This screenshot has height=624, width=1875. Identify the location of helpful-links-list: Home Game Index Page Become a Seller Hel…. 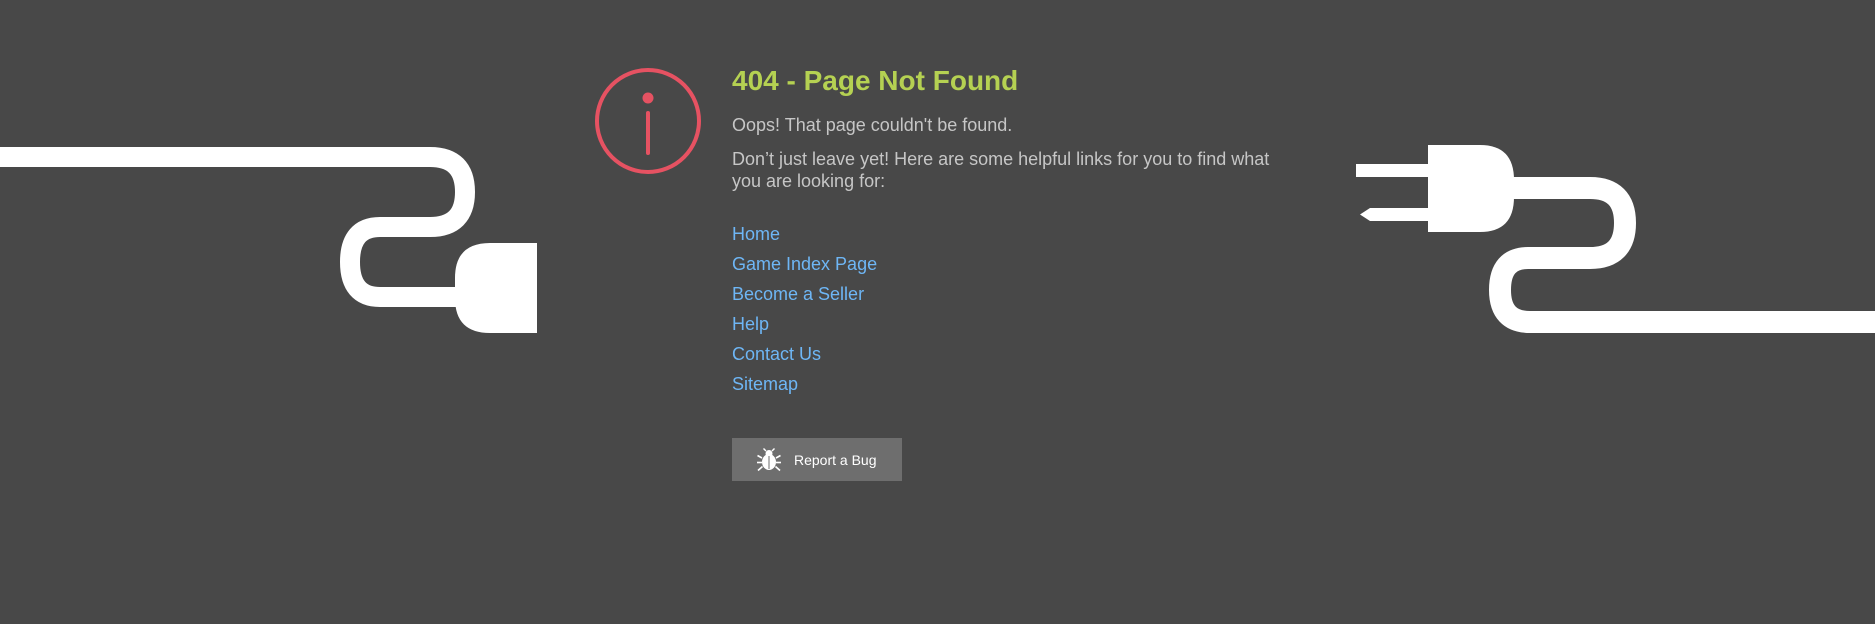
(1012, 310).